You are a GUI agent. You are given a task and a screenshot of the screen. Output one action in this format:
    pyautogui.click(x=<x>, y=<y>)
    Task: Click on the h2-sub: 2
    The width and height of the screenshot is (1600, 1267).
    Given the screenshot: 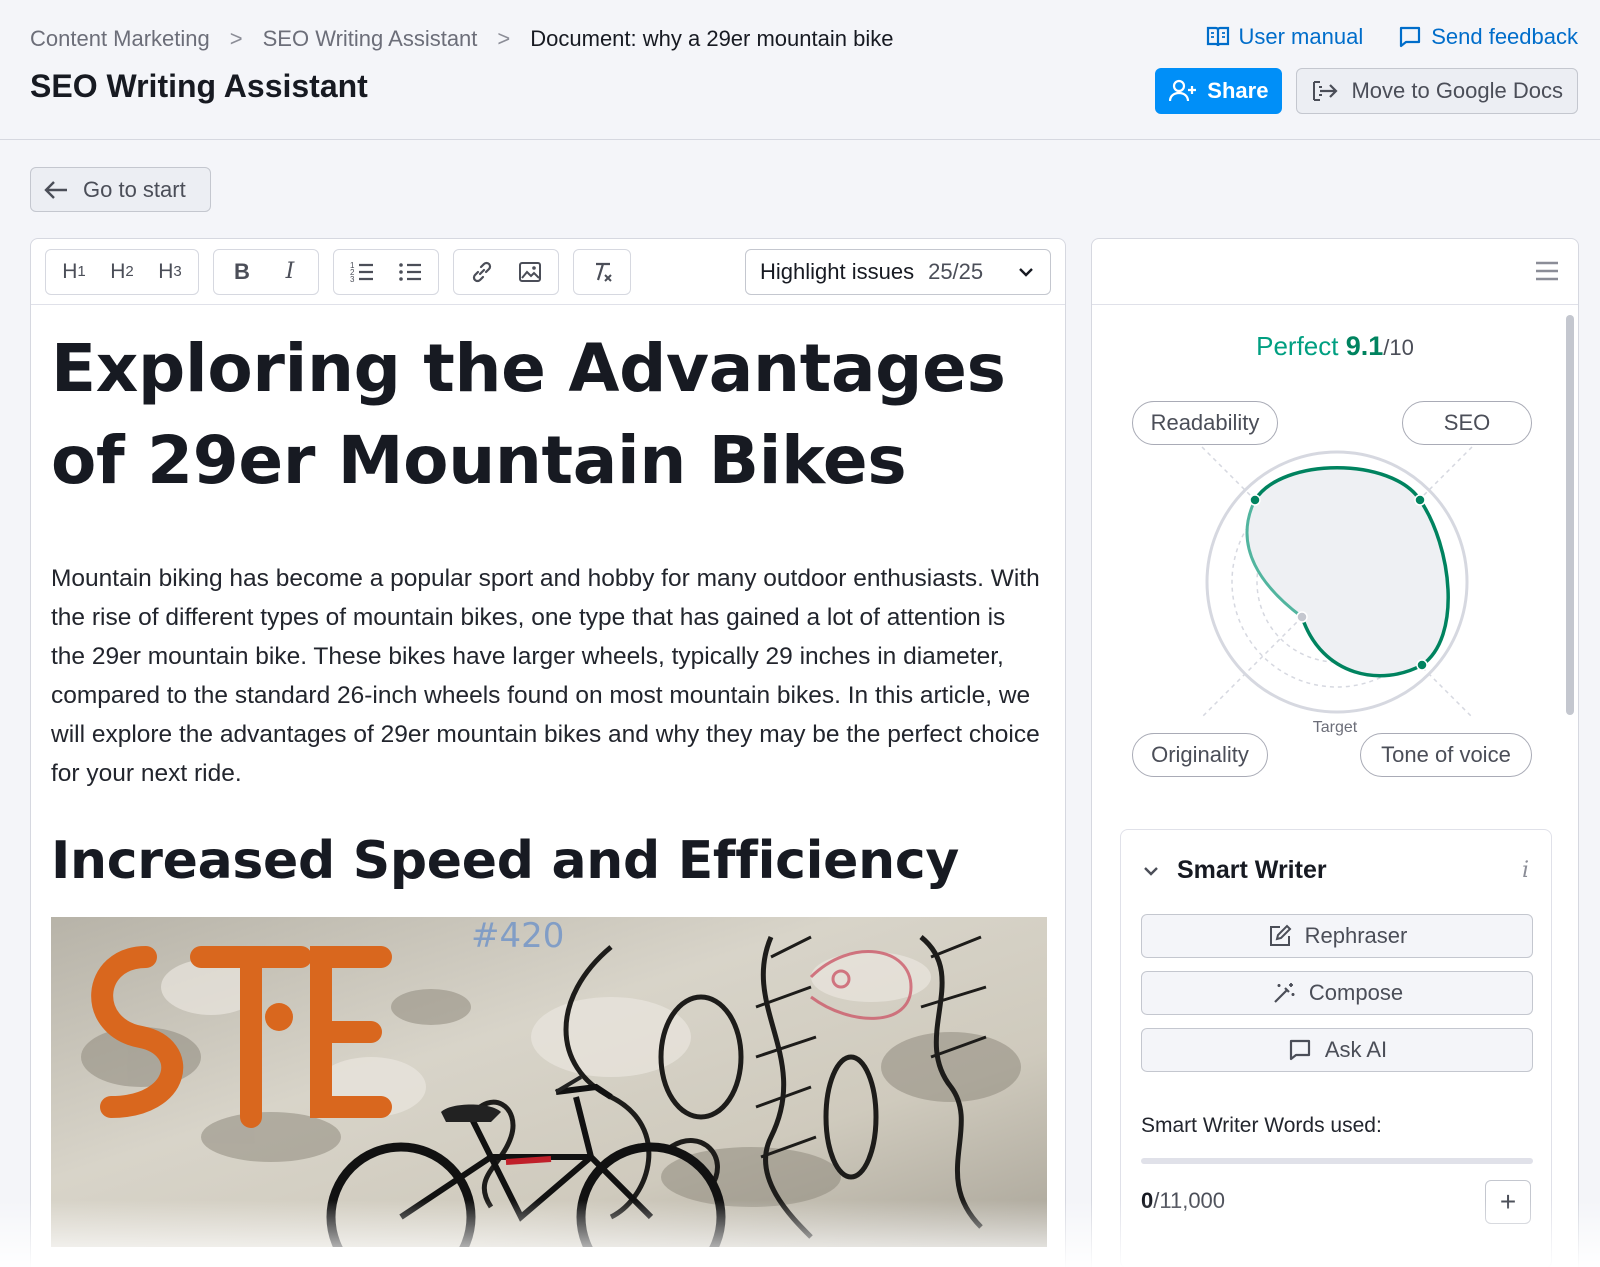 What is the action you would take?
    pyautogui.click(x=129, y=271)
    